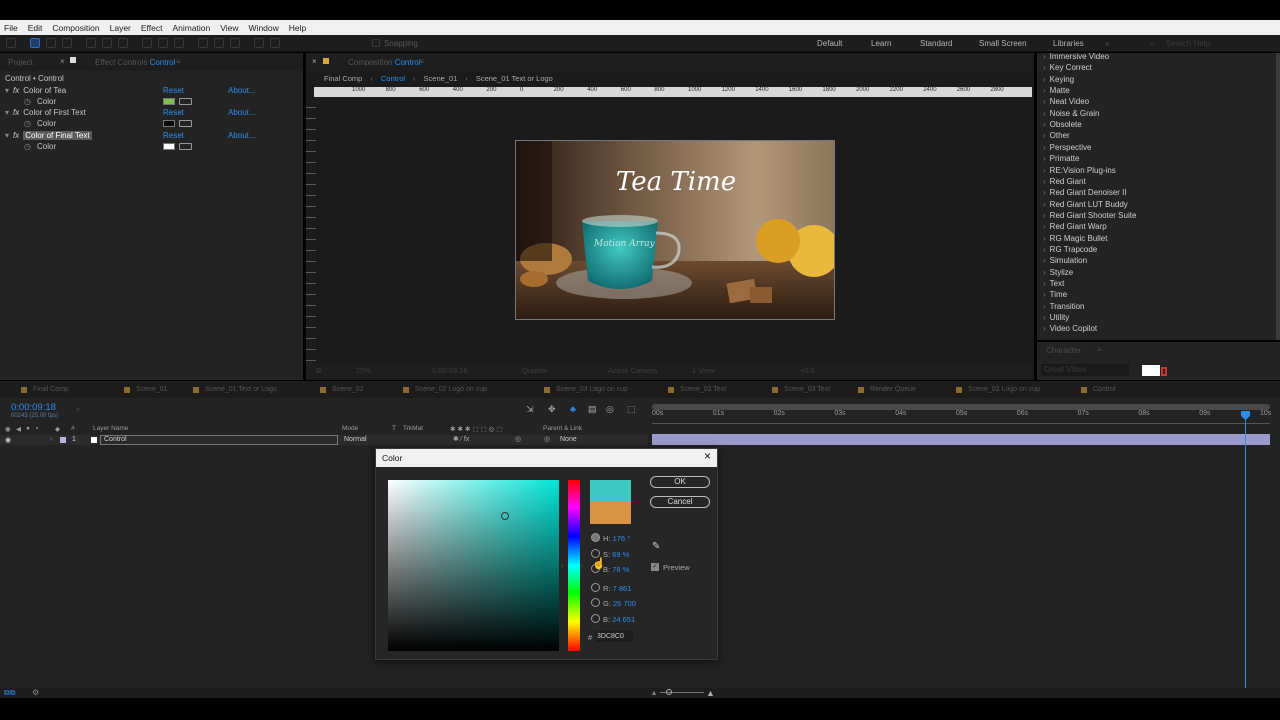 The image size is (1280, 720). Describe the element at coordinates (203, 43) in the screenshot. I see `brush-tool-icon` at that location.